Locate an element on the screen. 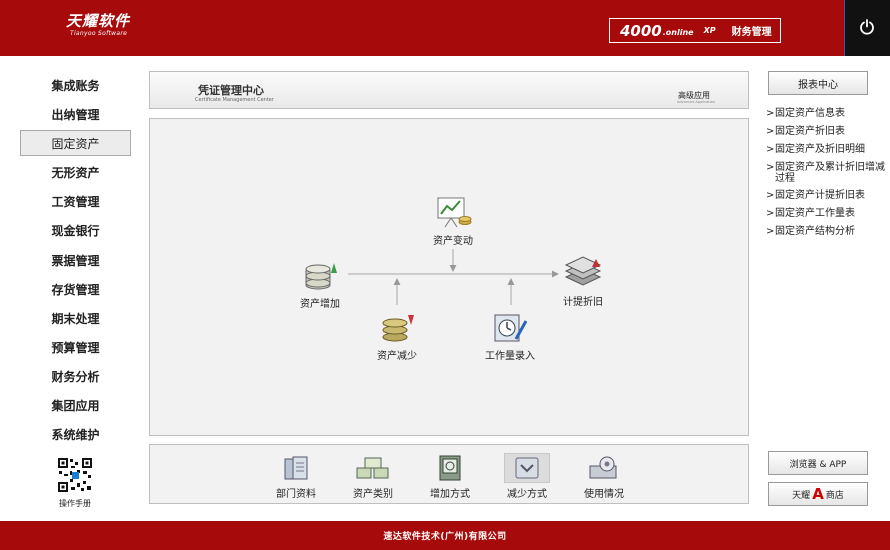 This screenshot has width=890, height=550. product-suffix: .online is located at coordinates (678, 32).